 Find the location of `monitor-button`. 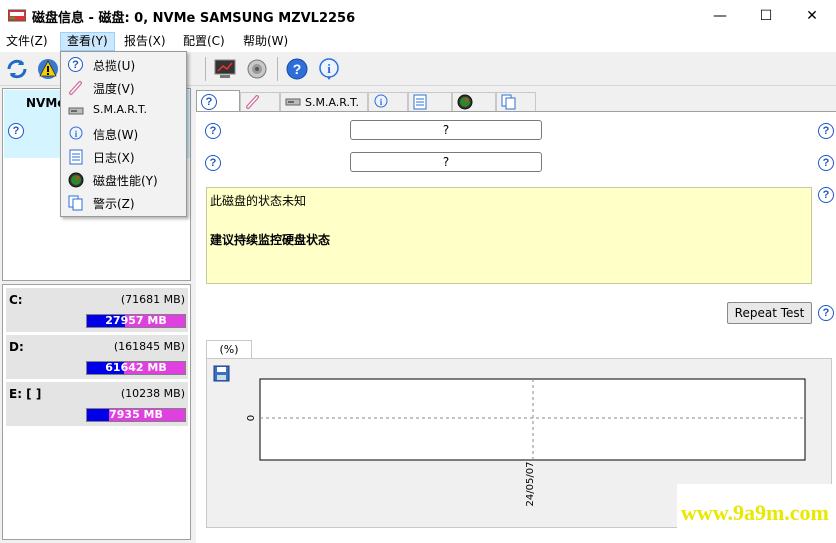

monitor-button is located at coordinates (225, 69).